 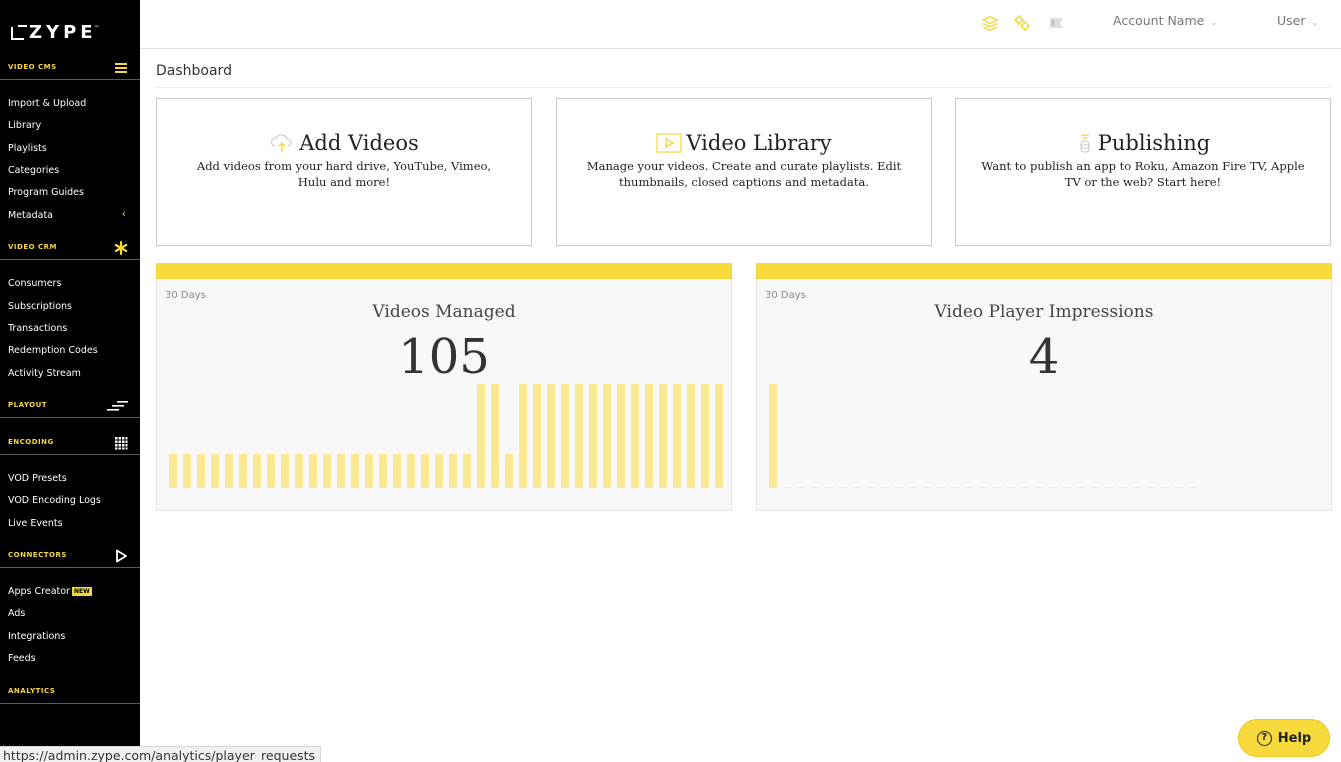 What do you see at coordinates (40, 307) in the screenshot?
I see `sidebar-item-subscriptions: Subscriptions` at bounding box center [40, 307].